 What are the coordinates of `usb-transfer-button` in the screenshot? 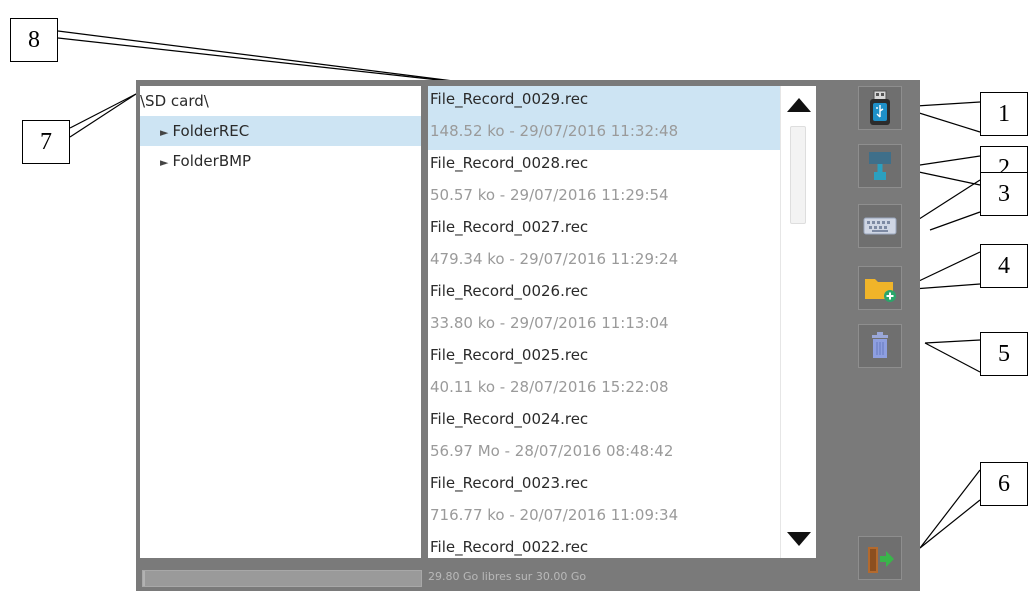 It's located at (880, 166).